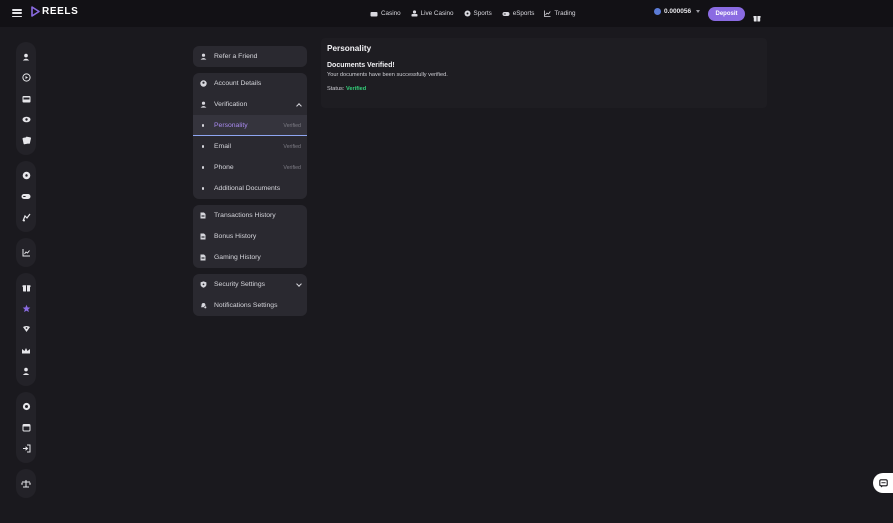 This screenshot has width=893, height=523. I want to click on balance-icon, so click(26, 483).